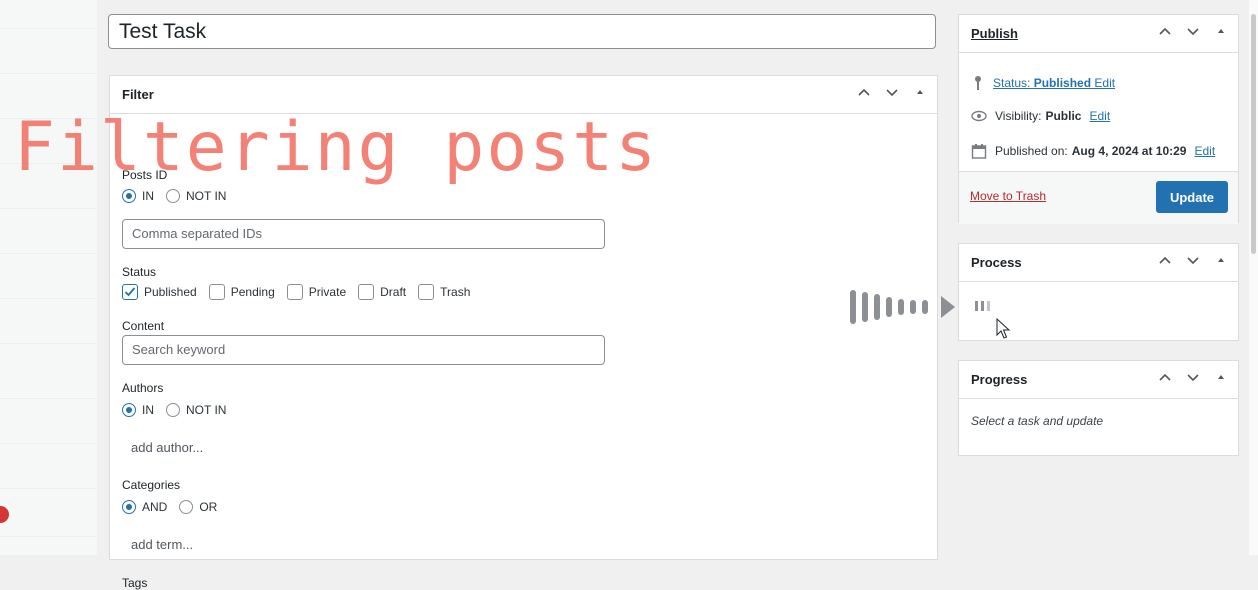  What do you see at coordinates (186, 507) in the screenshot?
I see `categories-radio-or` at bounding box center [186, 507].